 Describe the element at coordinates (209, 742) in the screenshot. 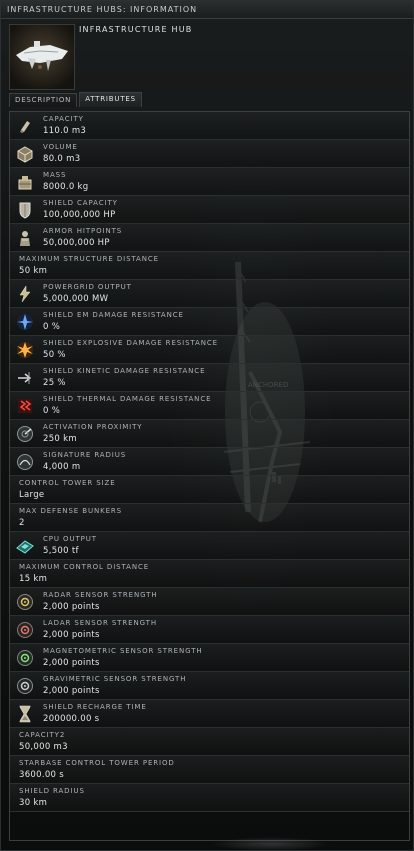

I see `attribute-row: CAPACITY2 50,000 m3` at that location.